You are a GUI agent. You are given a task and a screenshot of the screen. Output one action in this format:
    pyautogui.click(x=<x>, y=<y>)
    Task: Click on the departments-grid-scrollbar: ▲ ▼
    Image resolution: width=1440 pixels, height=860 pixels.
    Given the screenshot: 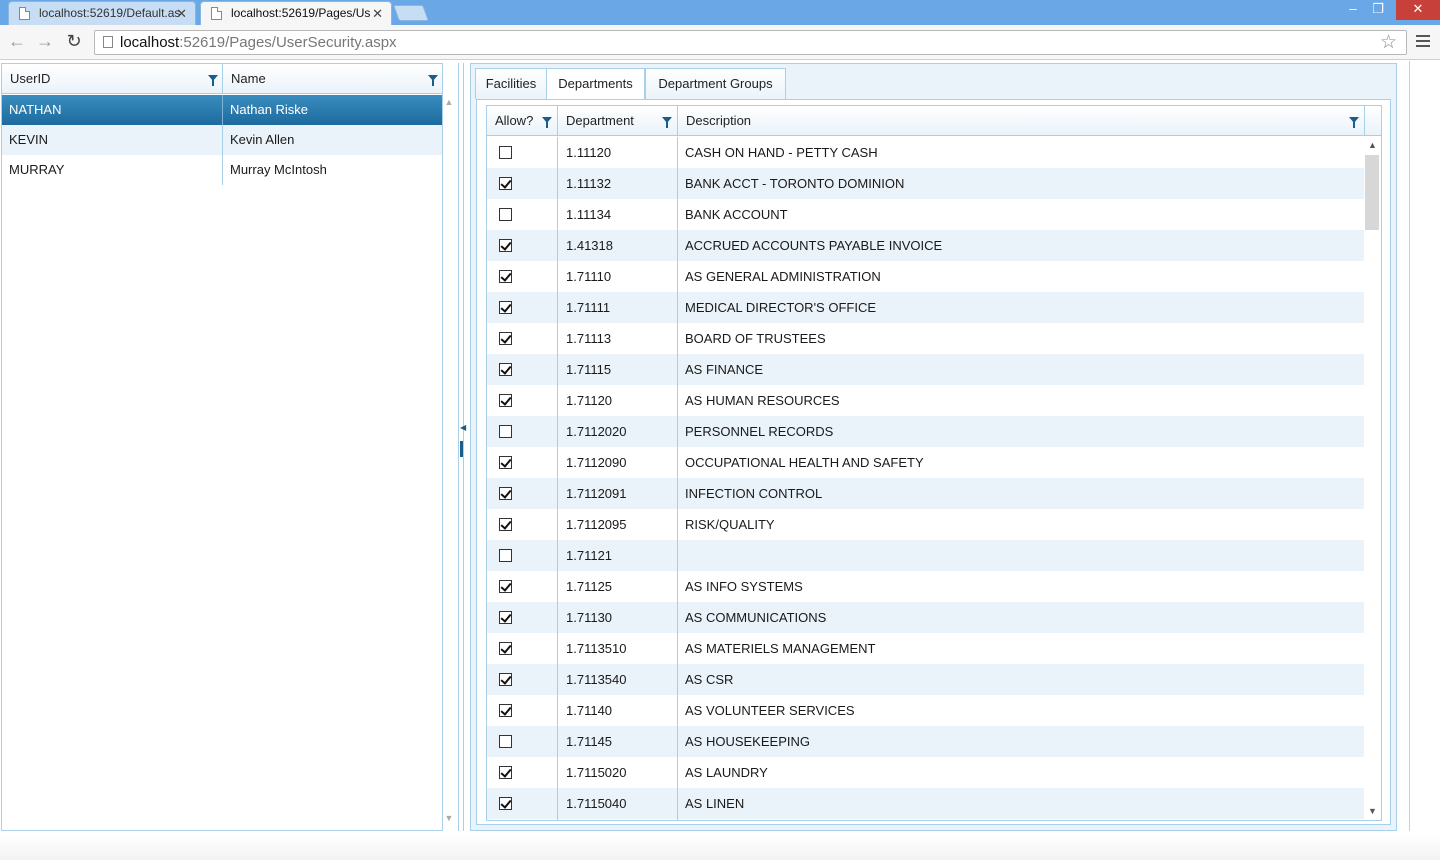 What is the action you would take?
    pyautogui.click(x=1372, y=478)
    